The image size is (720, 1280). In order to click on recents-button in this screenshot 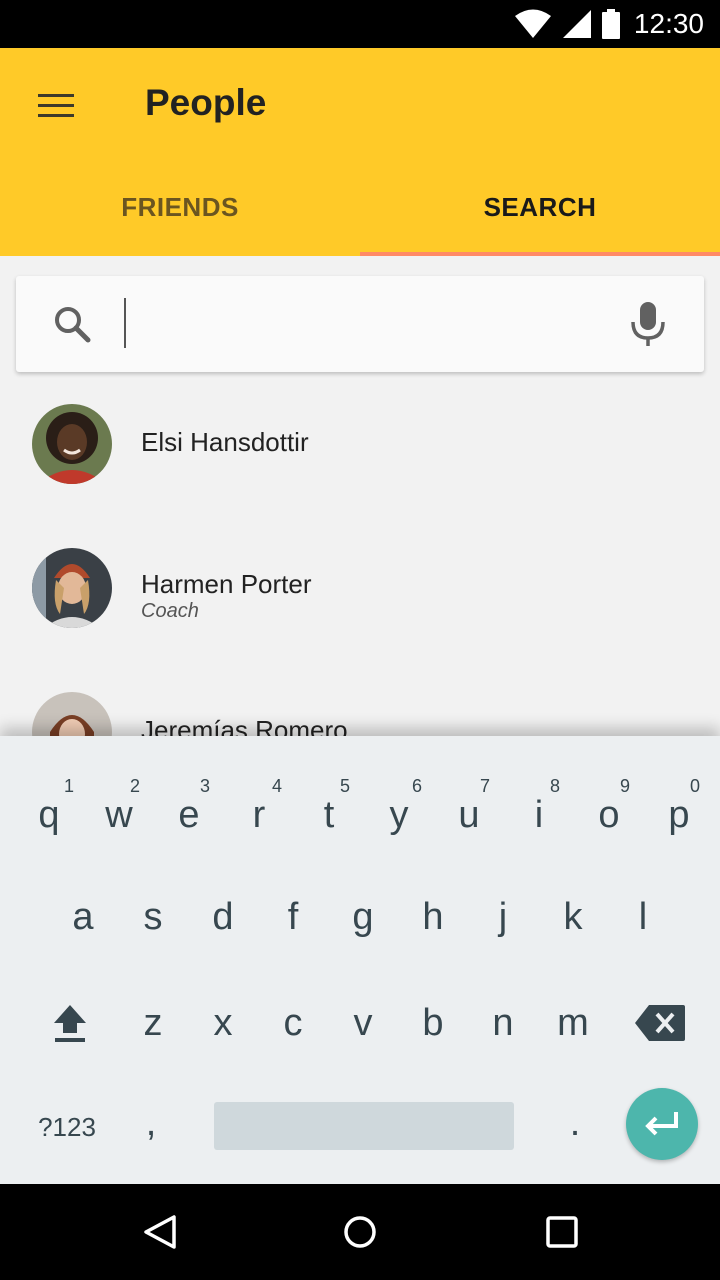, I will do `click(562, 1232)`.